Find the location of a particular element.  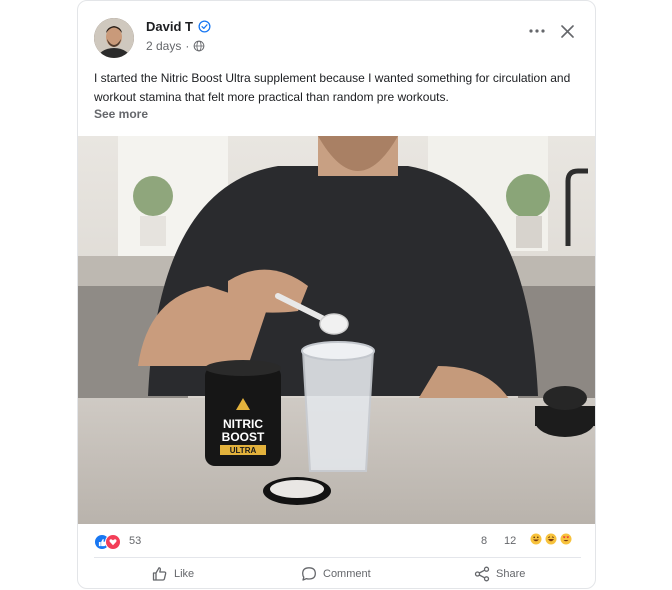

close-button is located at coordinates (567, 31).